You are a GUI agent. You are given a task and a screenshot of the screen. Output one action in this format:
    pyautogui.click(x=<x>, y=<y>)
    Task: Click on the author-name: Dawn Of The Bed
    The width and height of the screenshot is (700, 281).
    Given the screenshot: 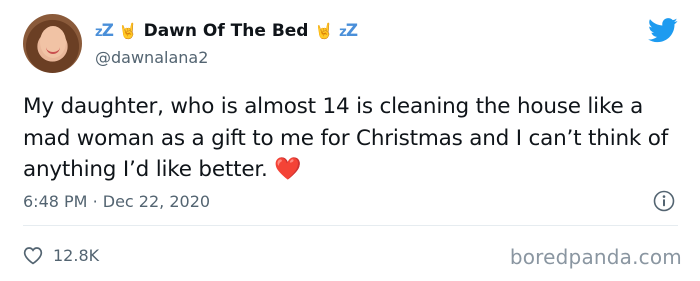 What is the action you would take?
    pyautogui.click(x=226, y=31)
    